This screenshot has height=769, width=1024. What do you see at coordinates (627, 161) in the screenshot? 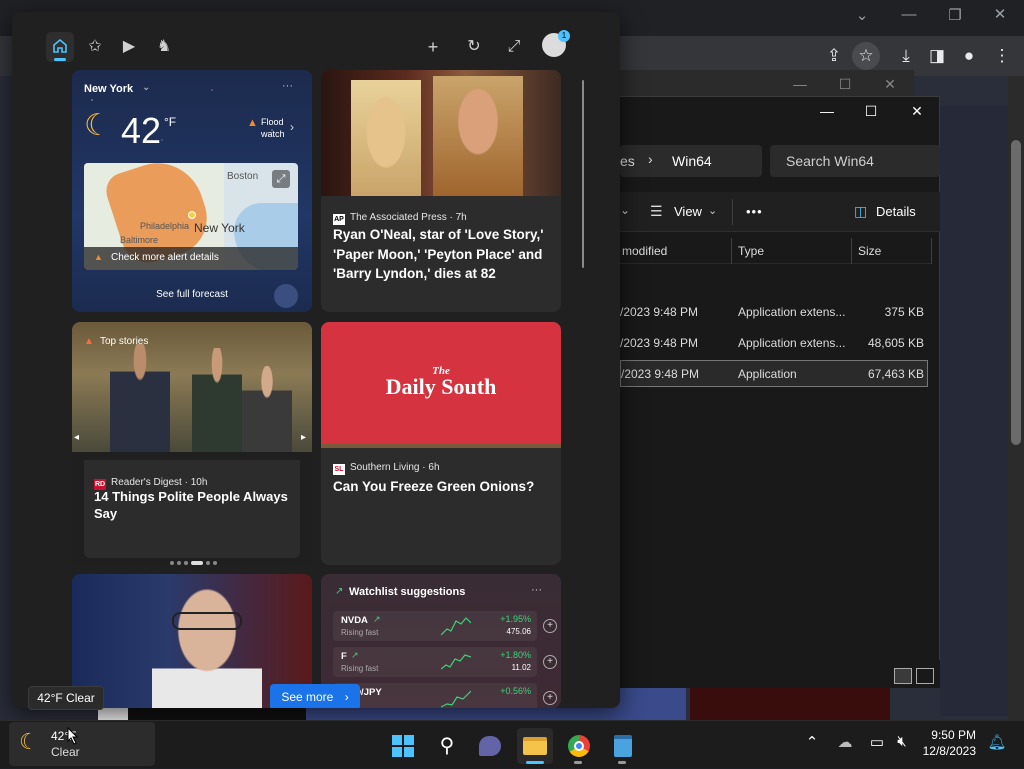
I see `breadcrumb-partial: es` at bounding box center [627, 161].